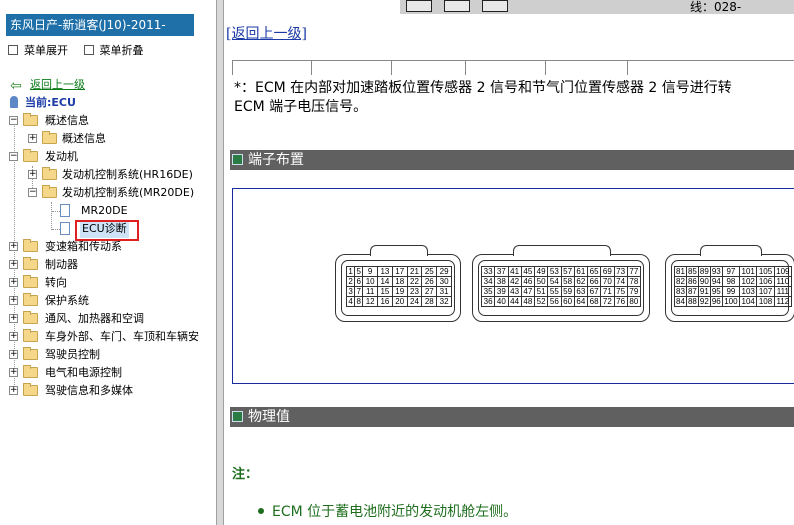  What do you see at coordinates (385, 281) in the screenshot?
I see `pin-number: 14` at bounding box center [385, 281].